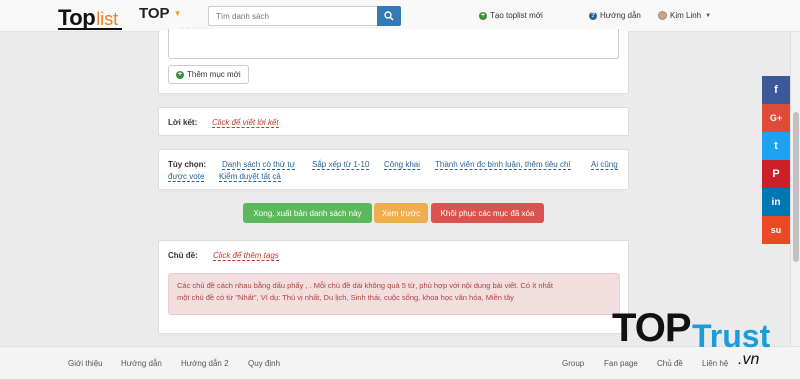 The image size is (800, 379). I want to click on logo-list-text: list, so click(107, 19).